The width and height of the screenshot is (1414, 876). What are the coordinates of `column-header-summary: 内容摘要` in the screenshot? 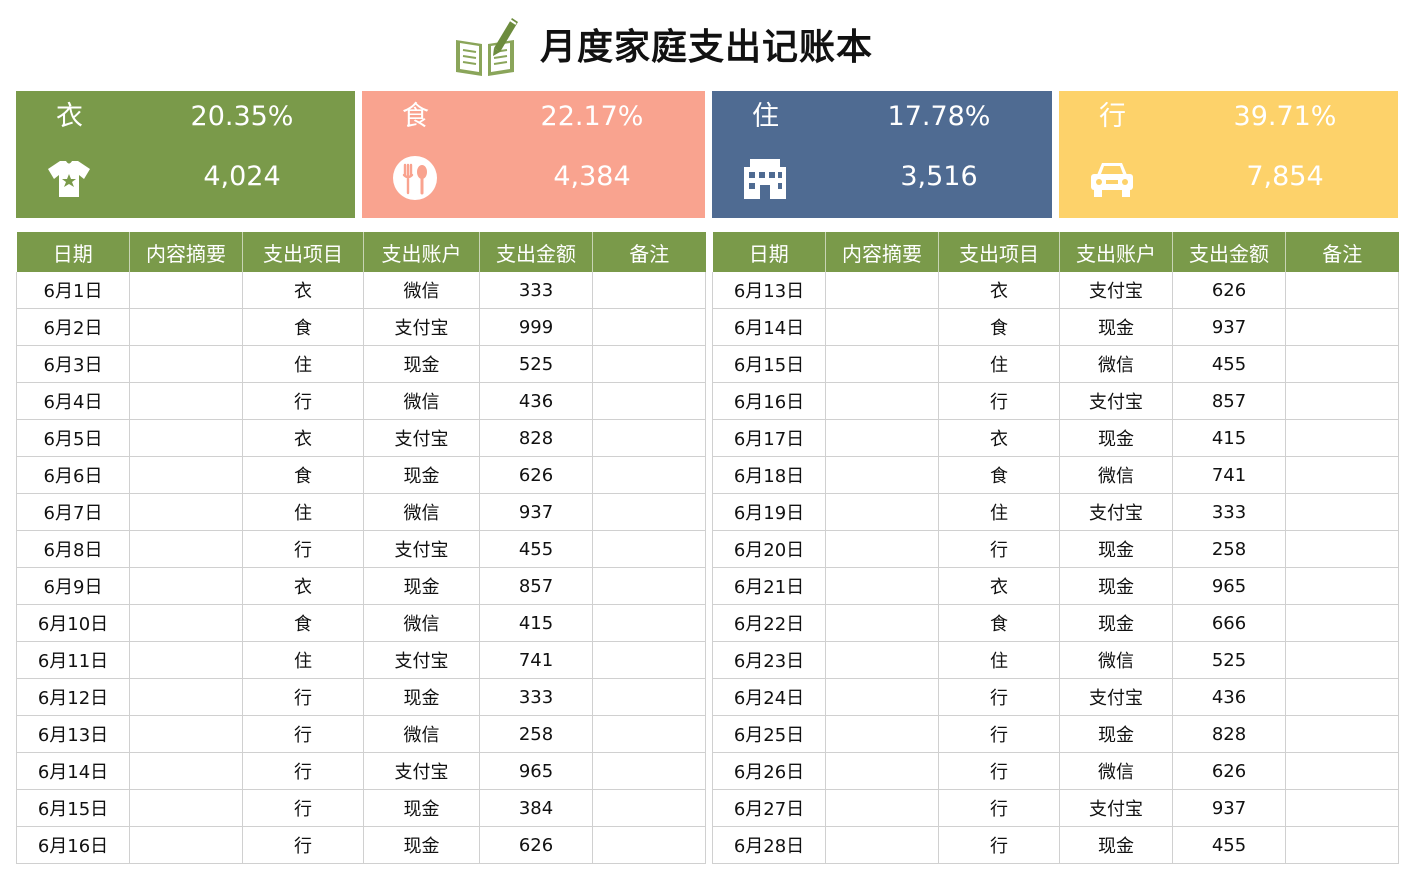 It's located at (186, 252).